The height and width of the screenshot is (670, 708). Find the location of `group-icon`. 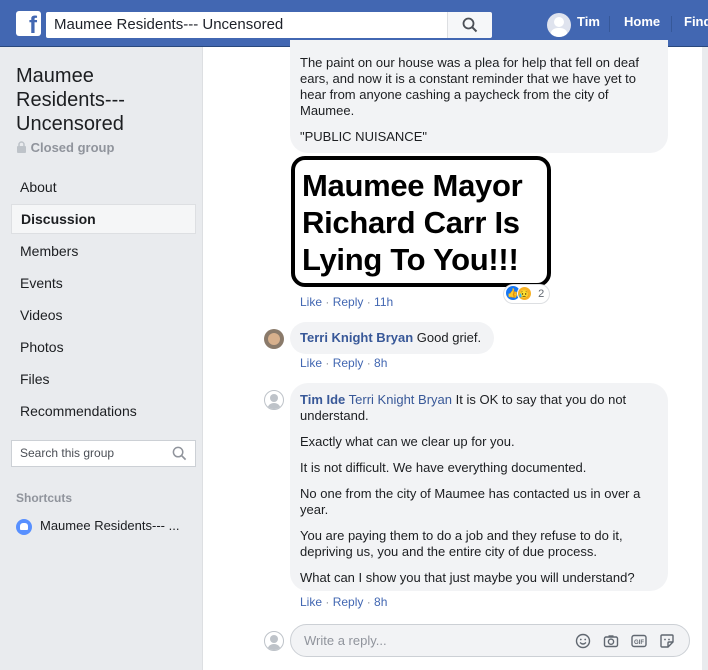

group-icon is located at coordinates (24, 526).